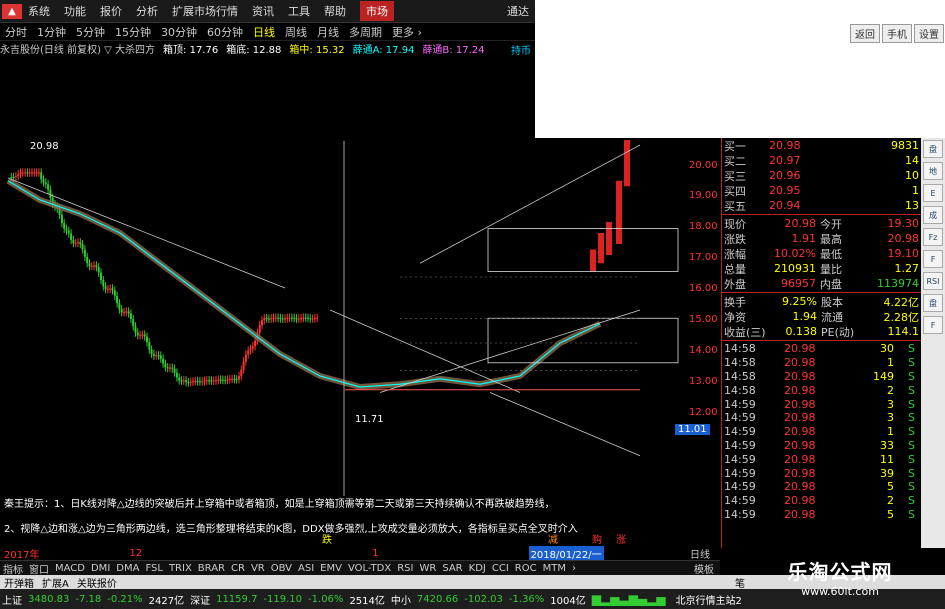 This screenshot has height=609, width=945. Describe the element at coordinates (296, 32) in the screenshot. I see `period-weekly: 周线` at that location.